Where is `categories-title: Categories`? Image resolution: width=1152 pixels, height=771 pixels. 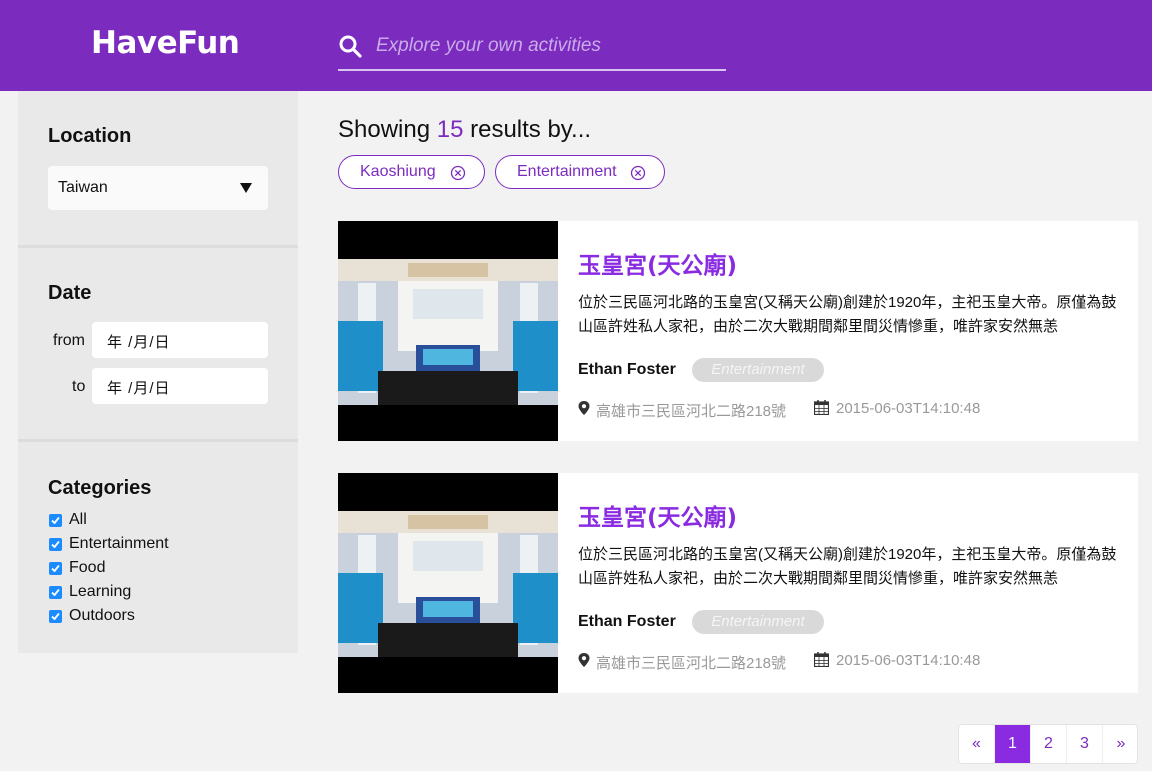
categories-title: Categories is located at coordinates (100, 488).